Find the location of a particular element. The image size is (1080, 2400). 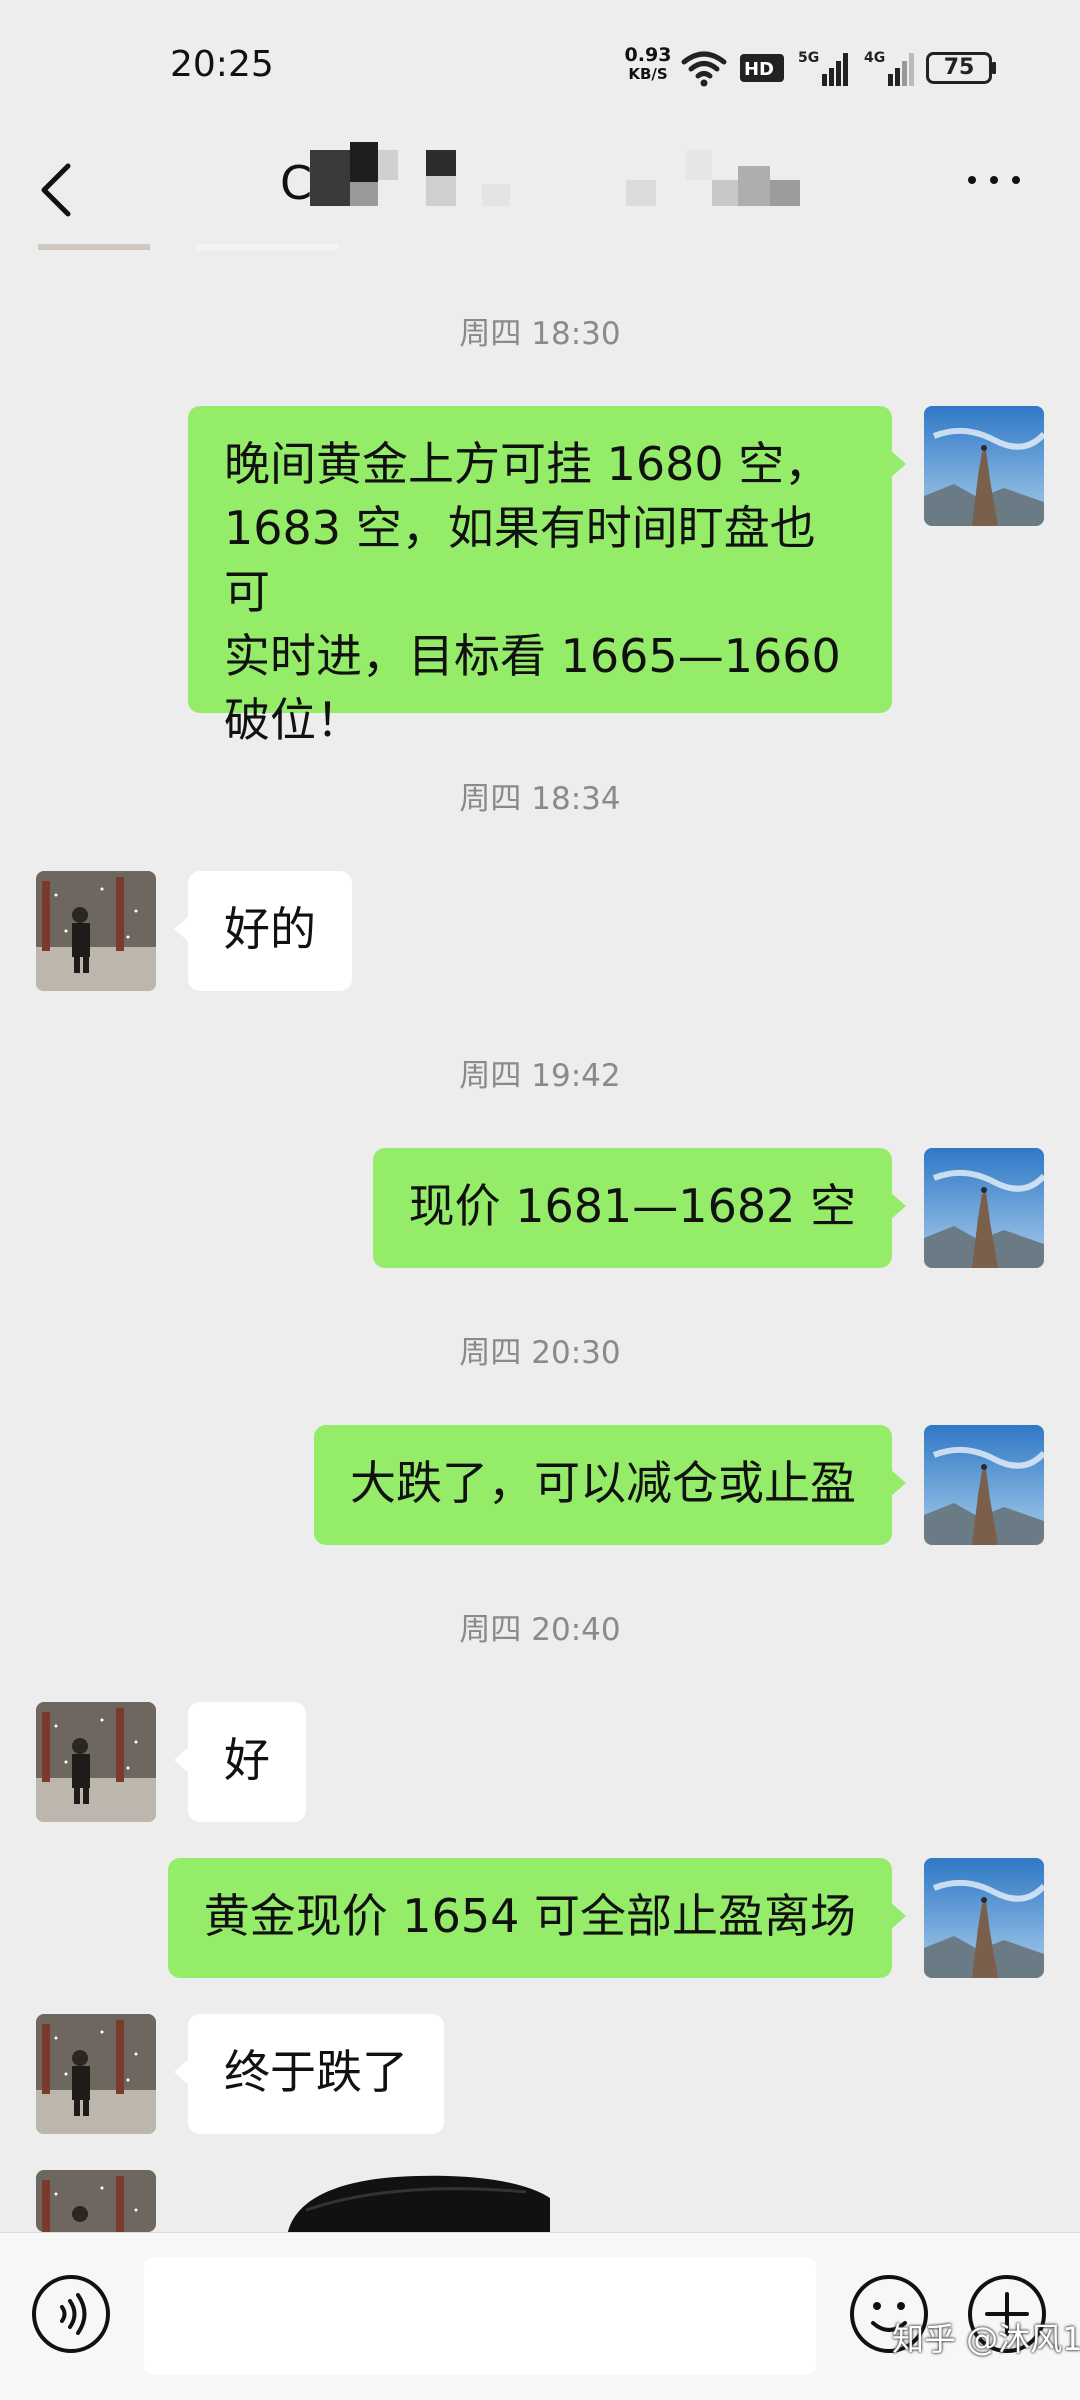

chat-header: C is located at coordinates (540, 189).